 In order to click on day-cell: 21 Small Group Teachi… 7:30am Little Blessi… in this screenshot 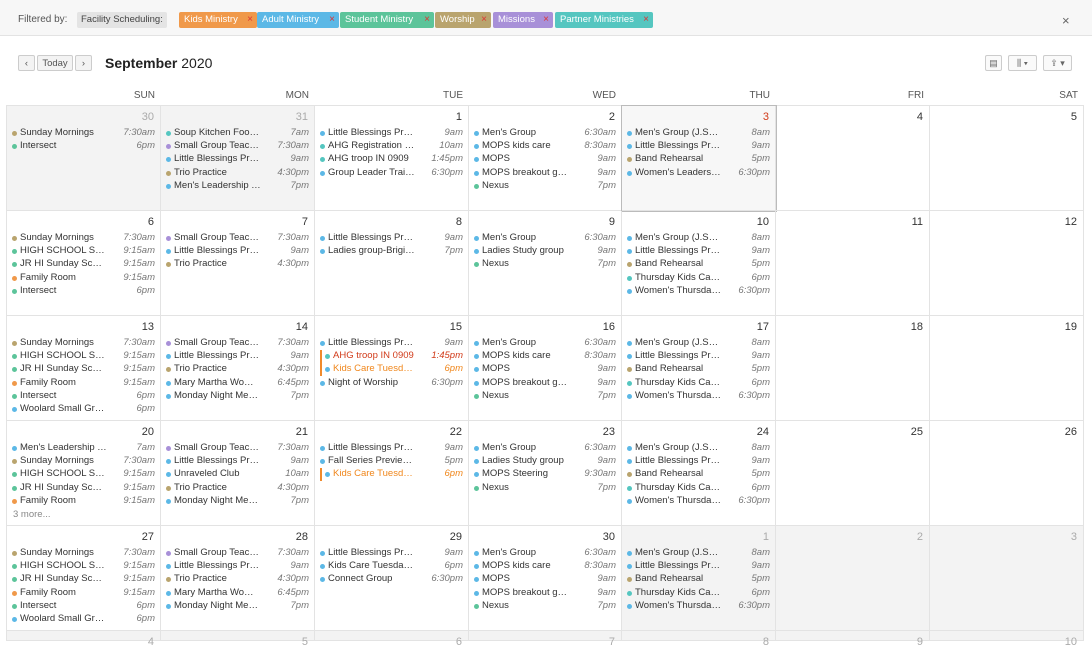, I will do `click(238, 473)`.